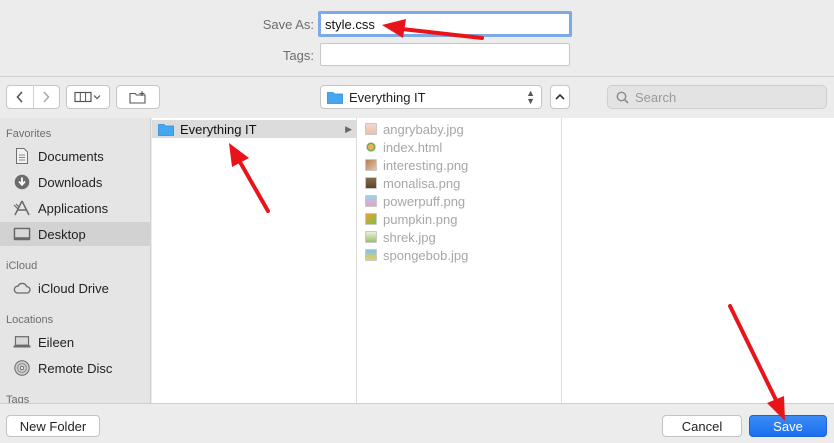  I want to click on disc-icon, so click(22, 368).